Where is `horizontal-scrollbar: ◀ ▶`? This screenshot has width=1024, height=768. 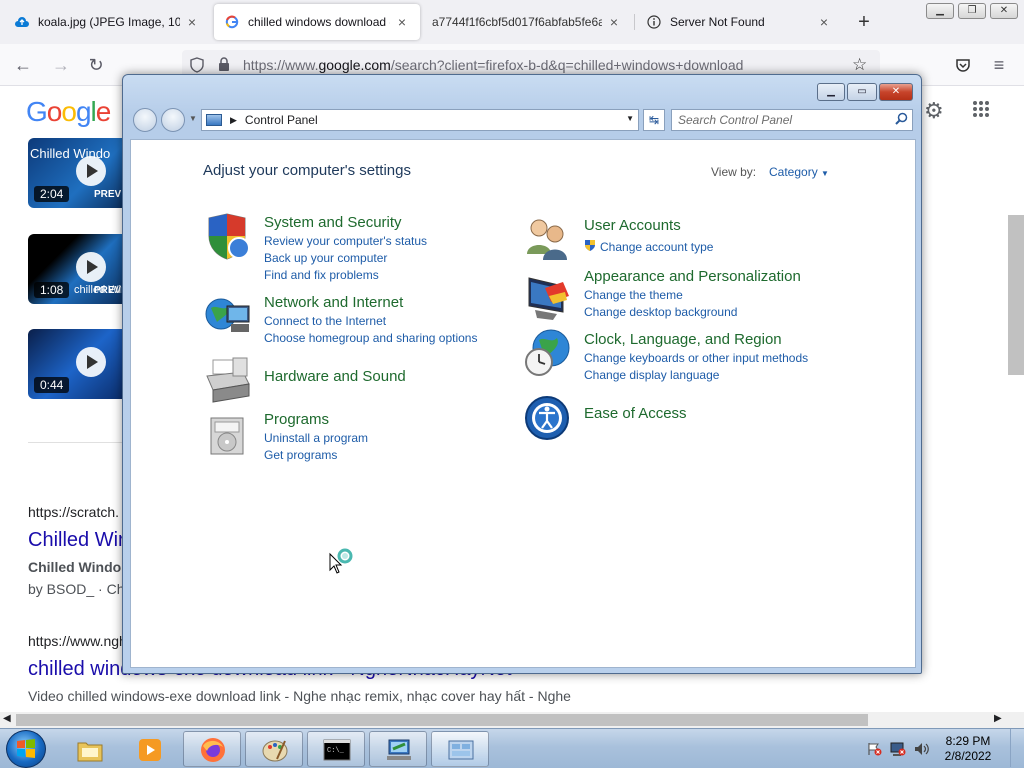 horizontal-scrollbar: ◀ ▶ is located at coordinates (512, 720).